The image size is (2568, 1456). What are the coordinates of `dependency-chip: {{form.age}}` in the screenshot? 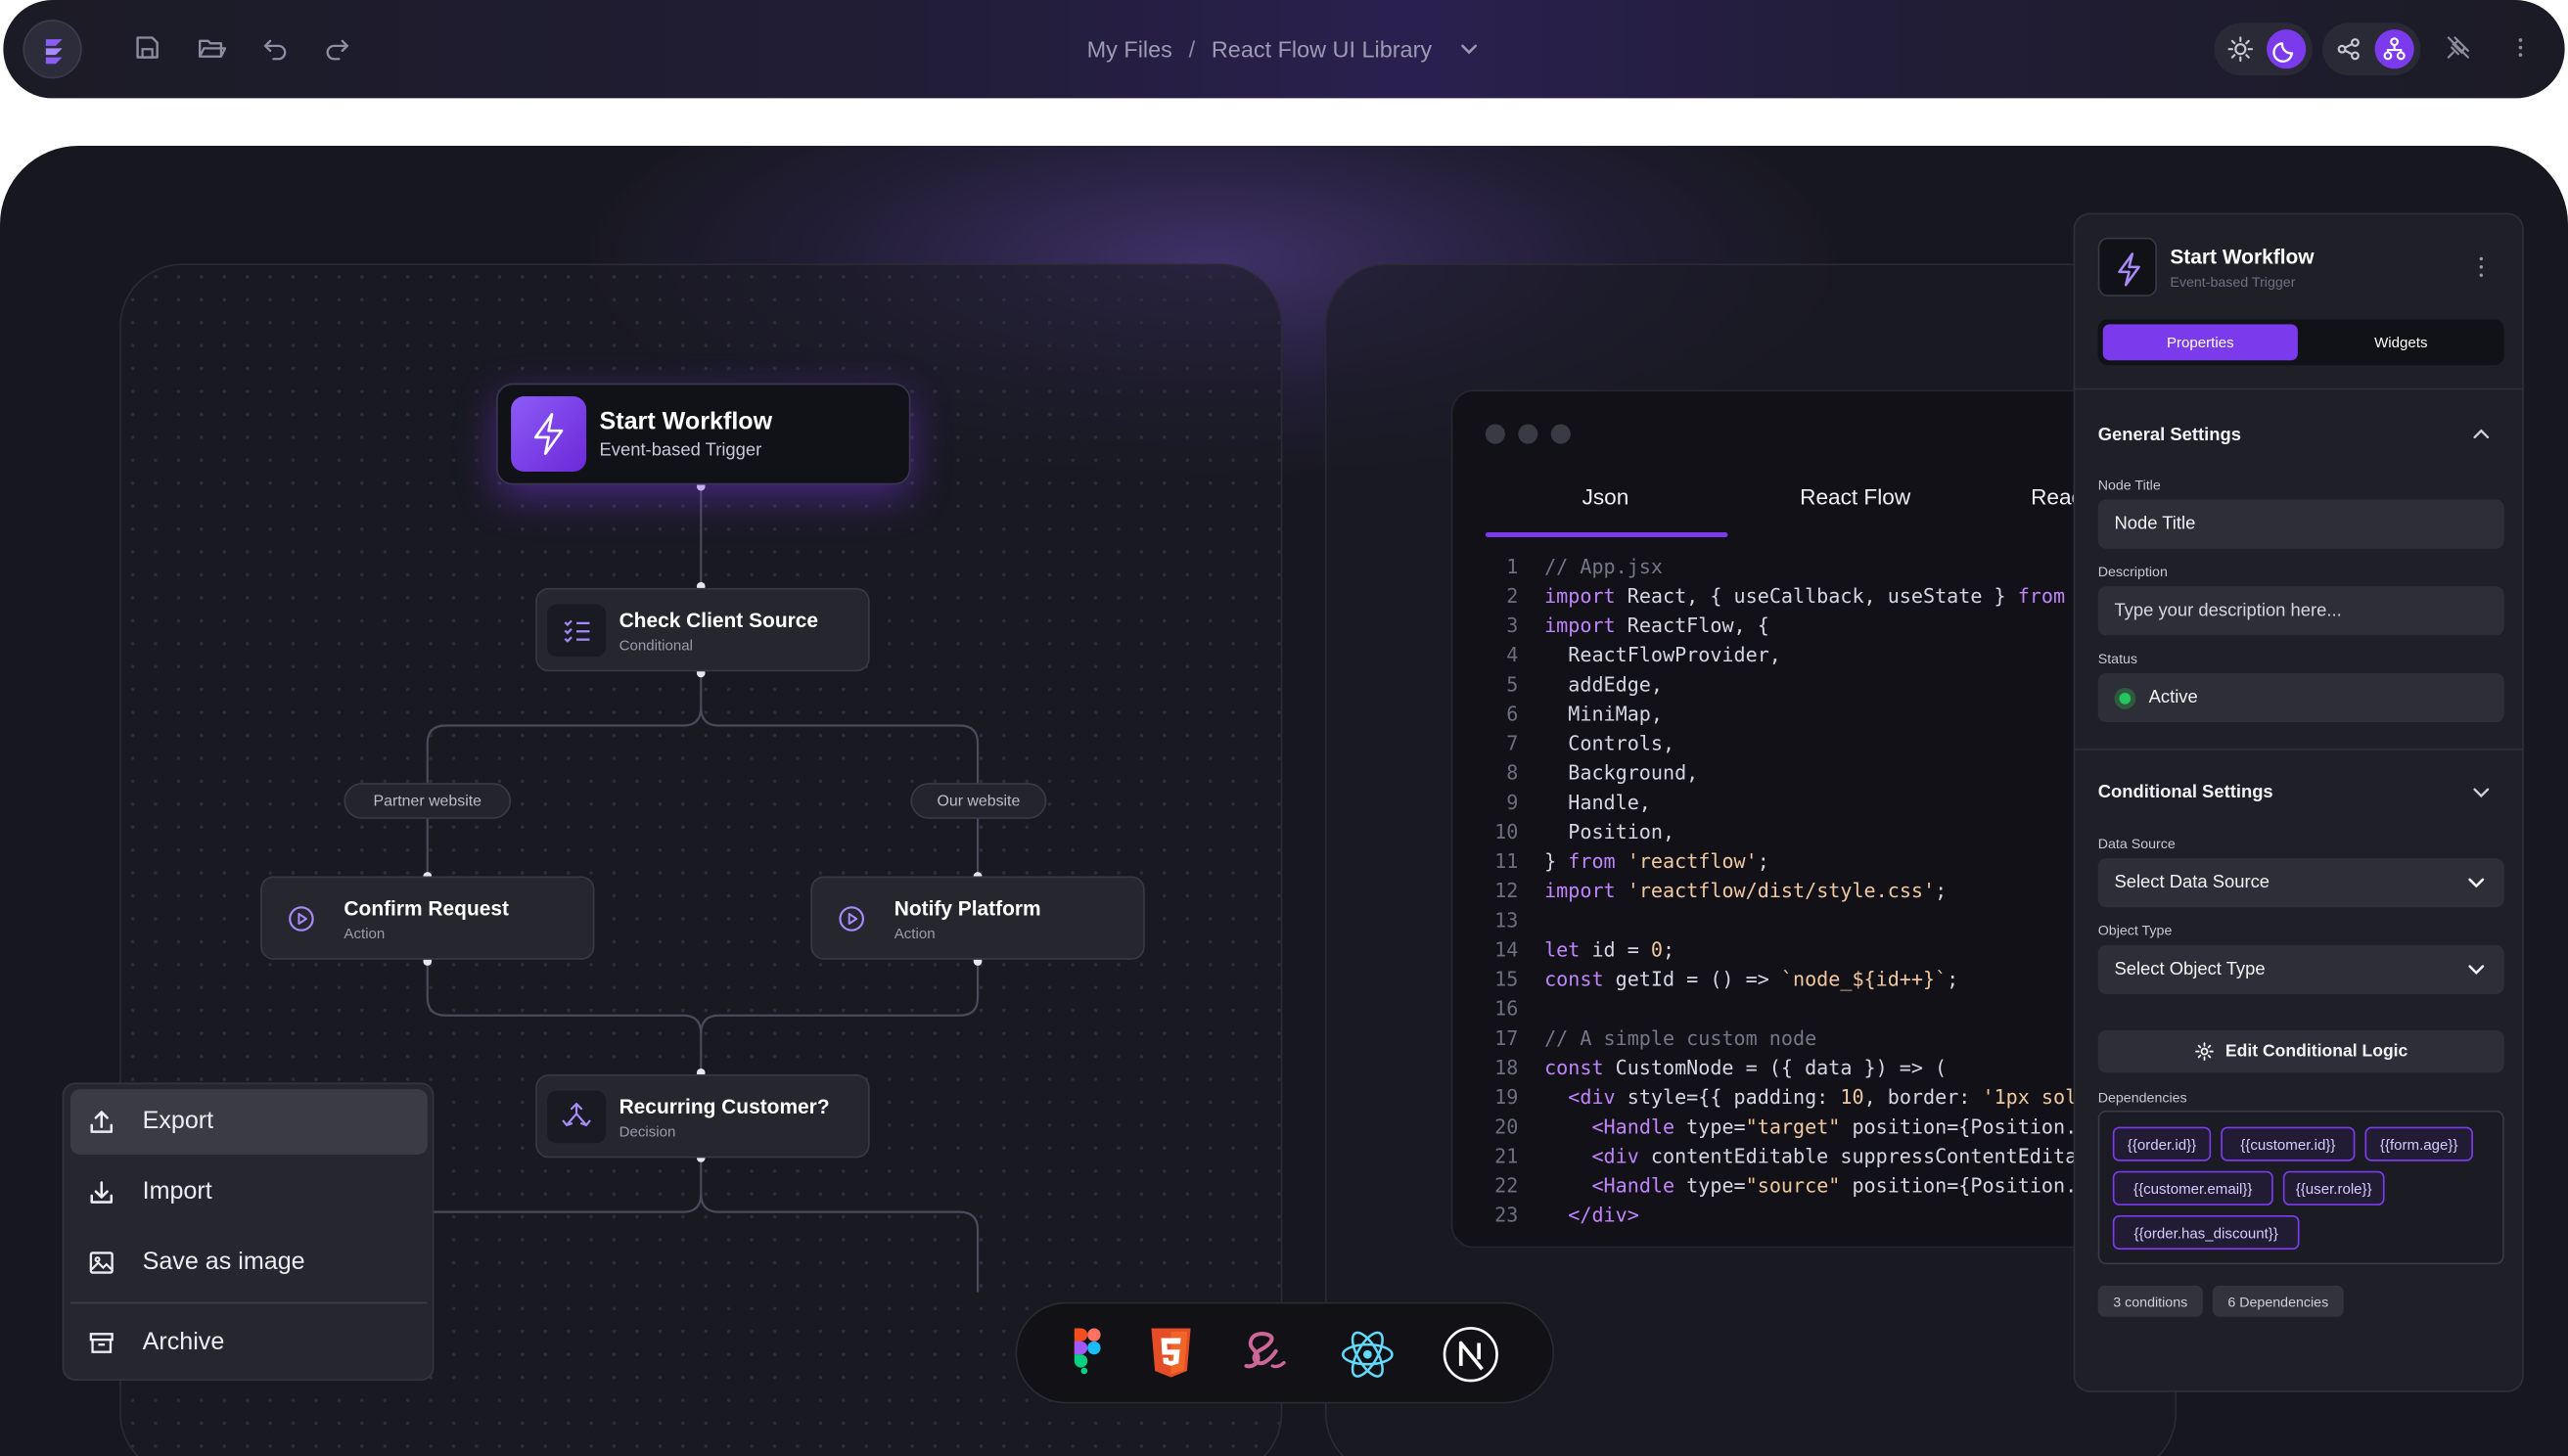 It's located at (2418, 1143).